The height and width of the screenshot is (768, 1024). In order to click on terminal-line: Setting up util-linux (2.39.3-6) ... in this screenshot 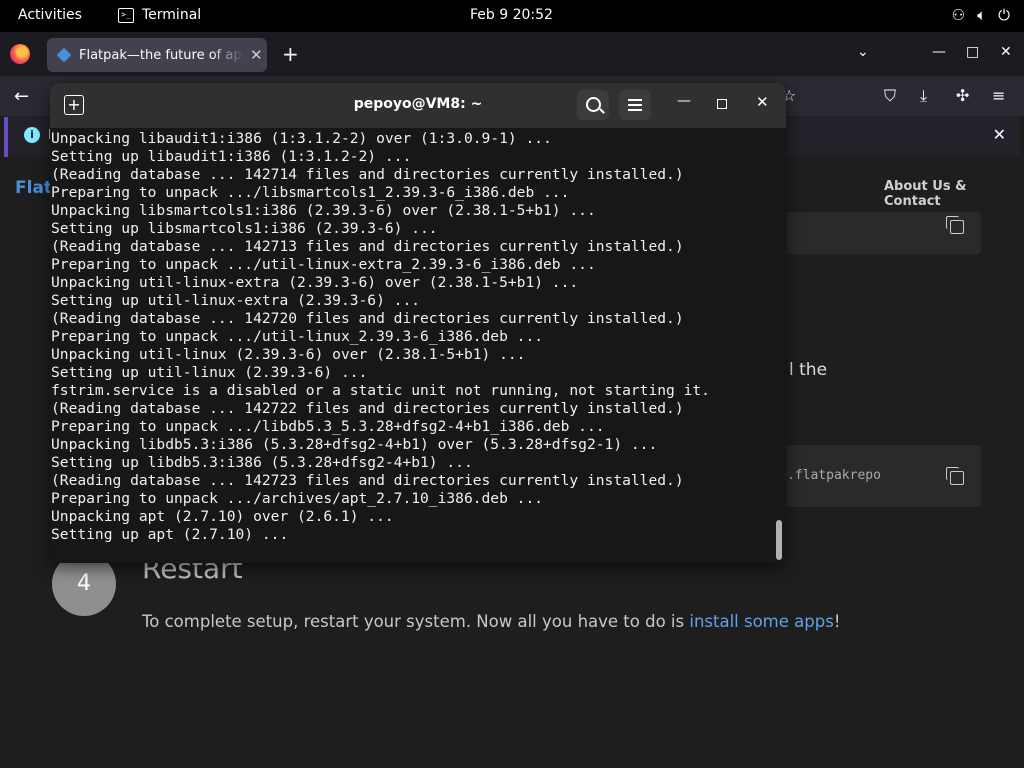, I will do `click(209, 372)`.